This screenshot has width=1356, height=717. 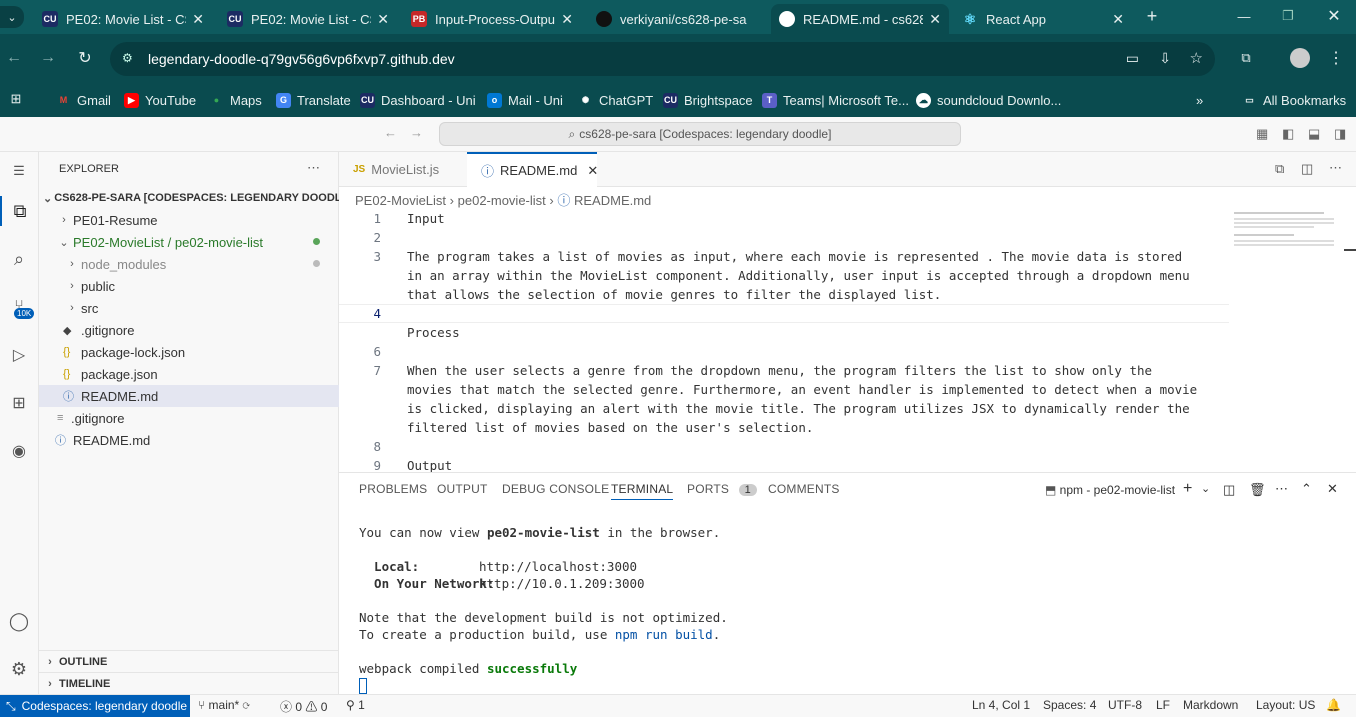 I want to click on tab-readme-md: ⓘ README.md ✕, so click(x=532, y=169).